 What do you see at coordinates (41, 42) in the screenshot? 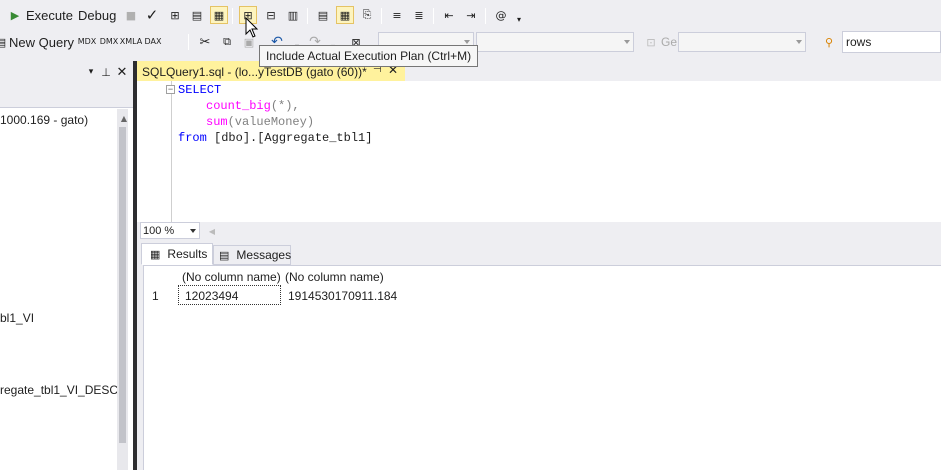
I see `new-query-button: New Query` at bounding box center [41, 42].